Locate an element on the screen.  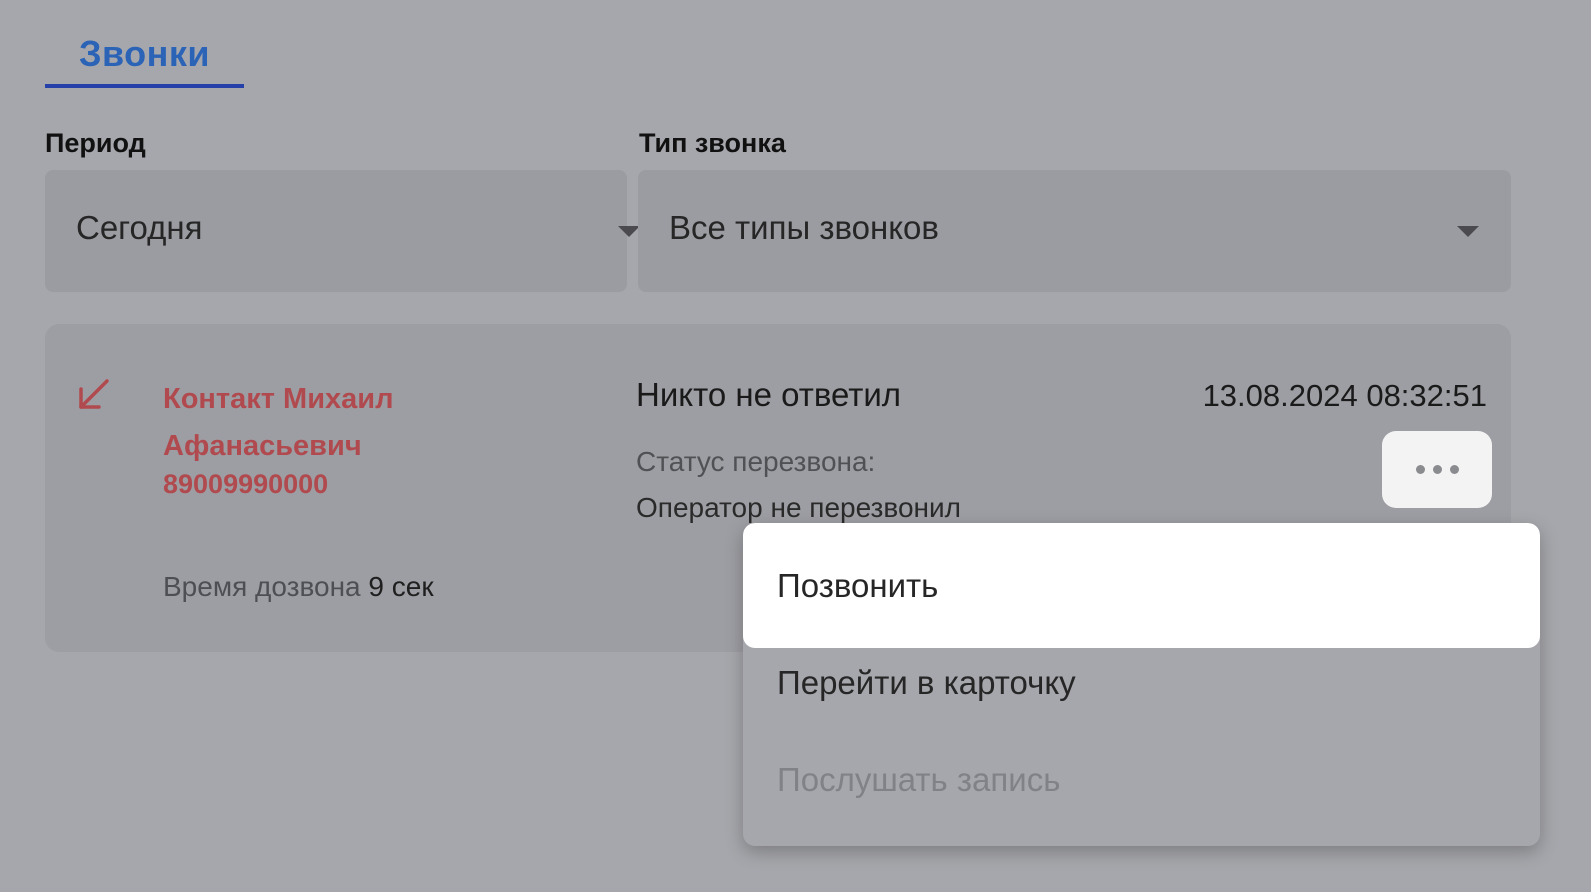
call-type-select: Все типы звонков is located at coordinates (1074, 231).